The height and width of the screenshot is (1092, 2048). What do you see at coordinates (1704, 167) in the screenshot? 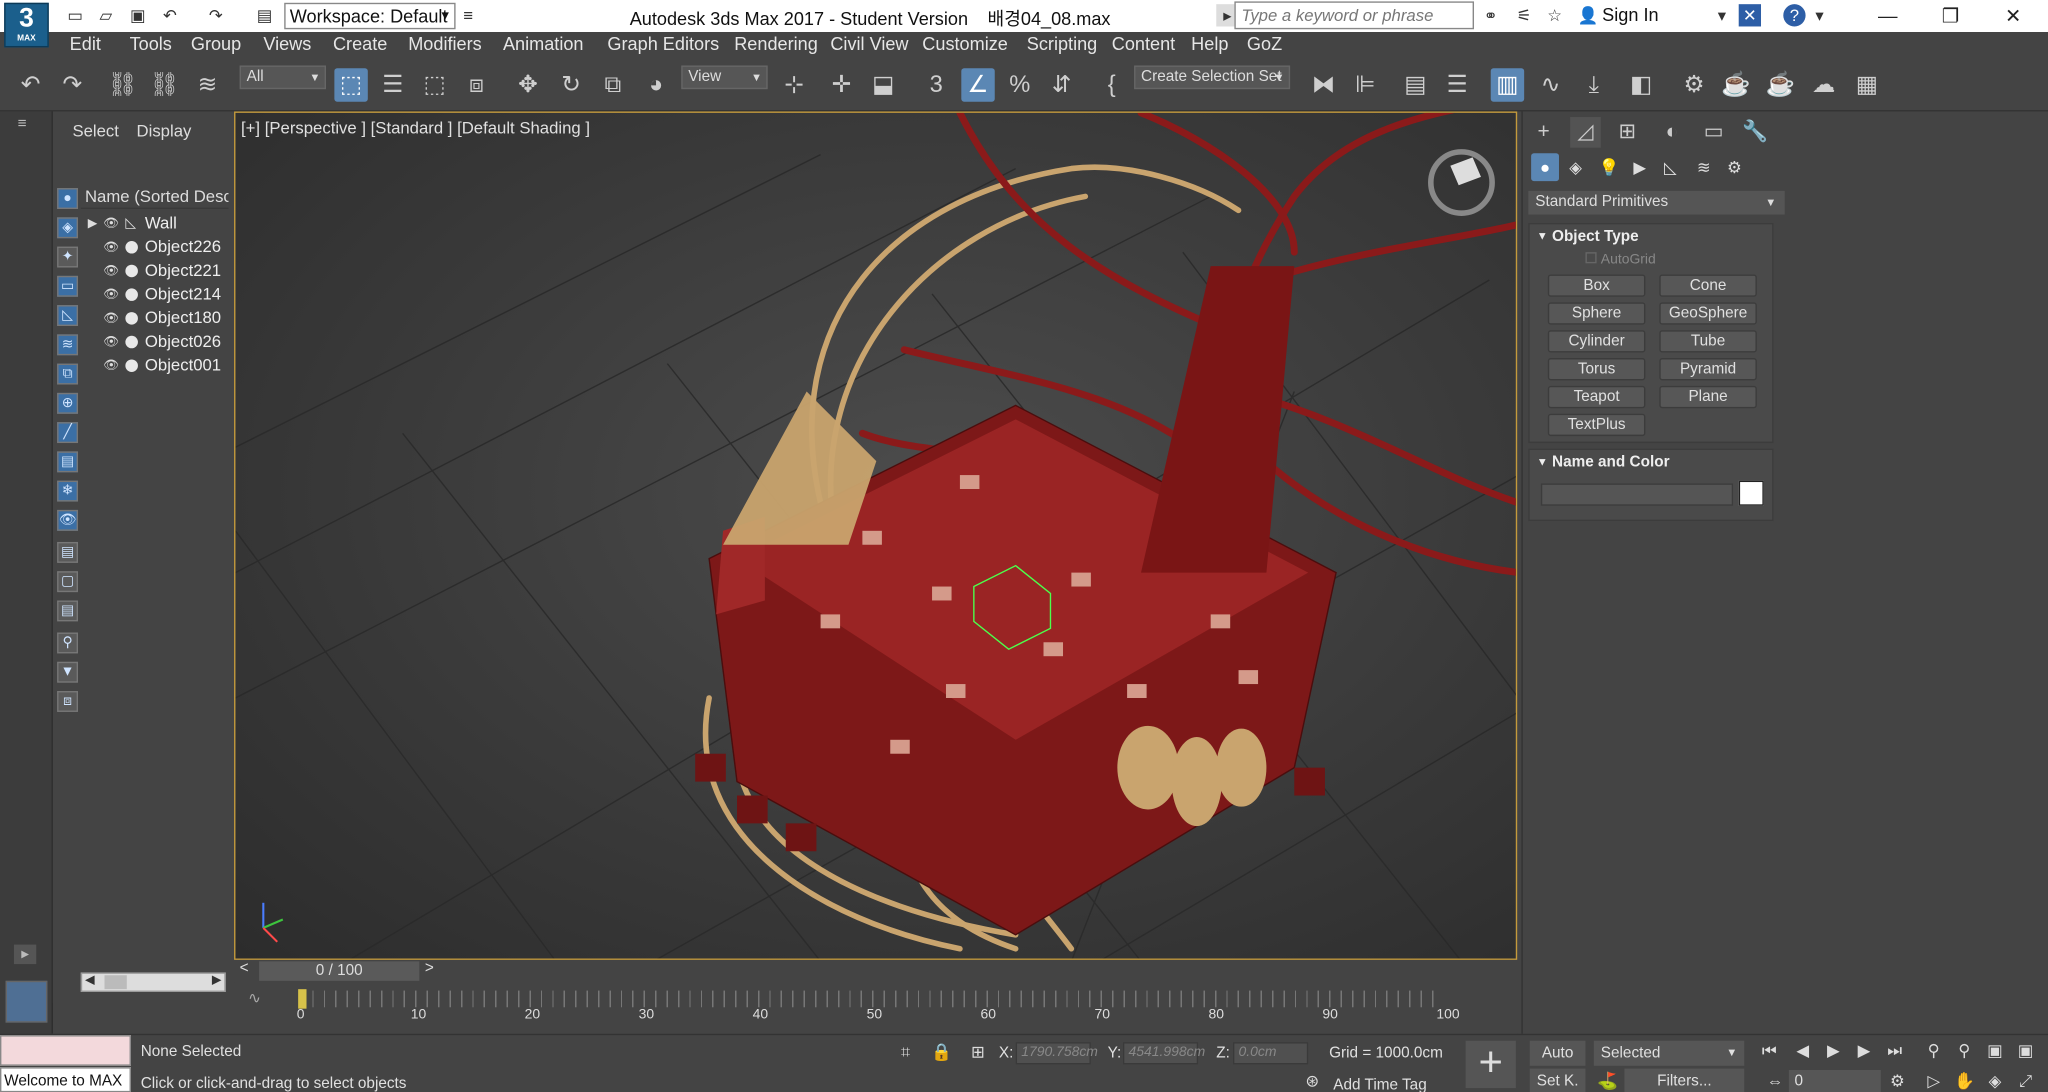
I see `space-warps-category-icon: ≋` at bounding box center [1704, 167].